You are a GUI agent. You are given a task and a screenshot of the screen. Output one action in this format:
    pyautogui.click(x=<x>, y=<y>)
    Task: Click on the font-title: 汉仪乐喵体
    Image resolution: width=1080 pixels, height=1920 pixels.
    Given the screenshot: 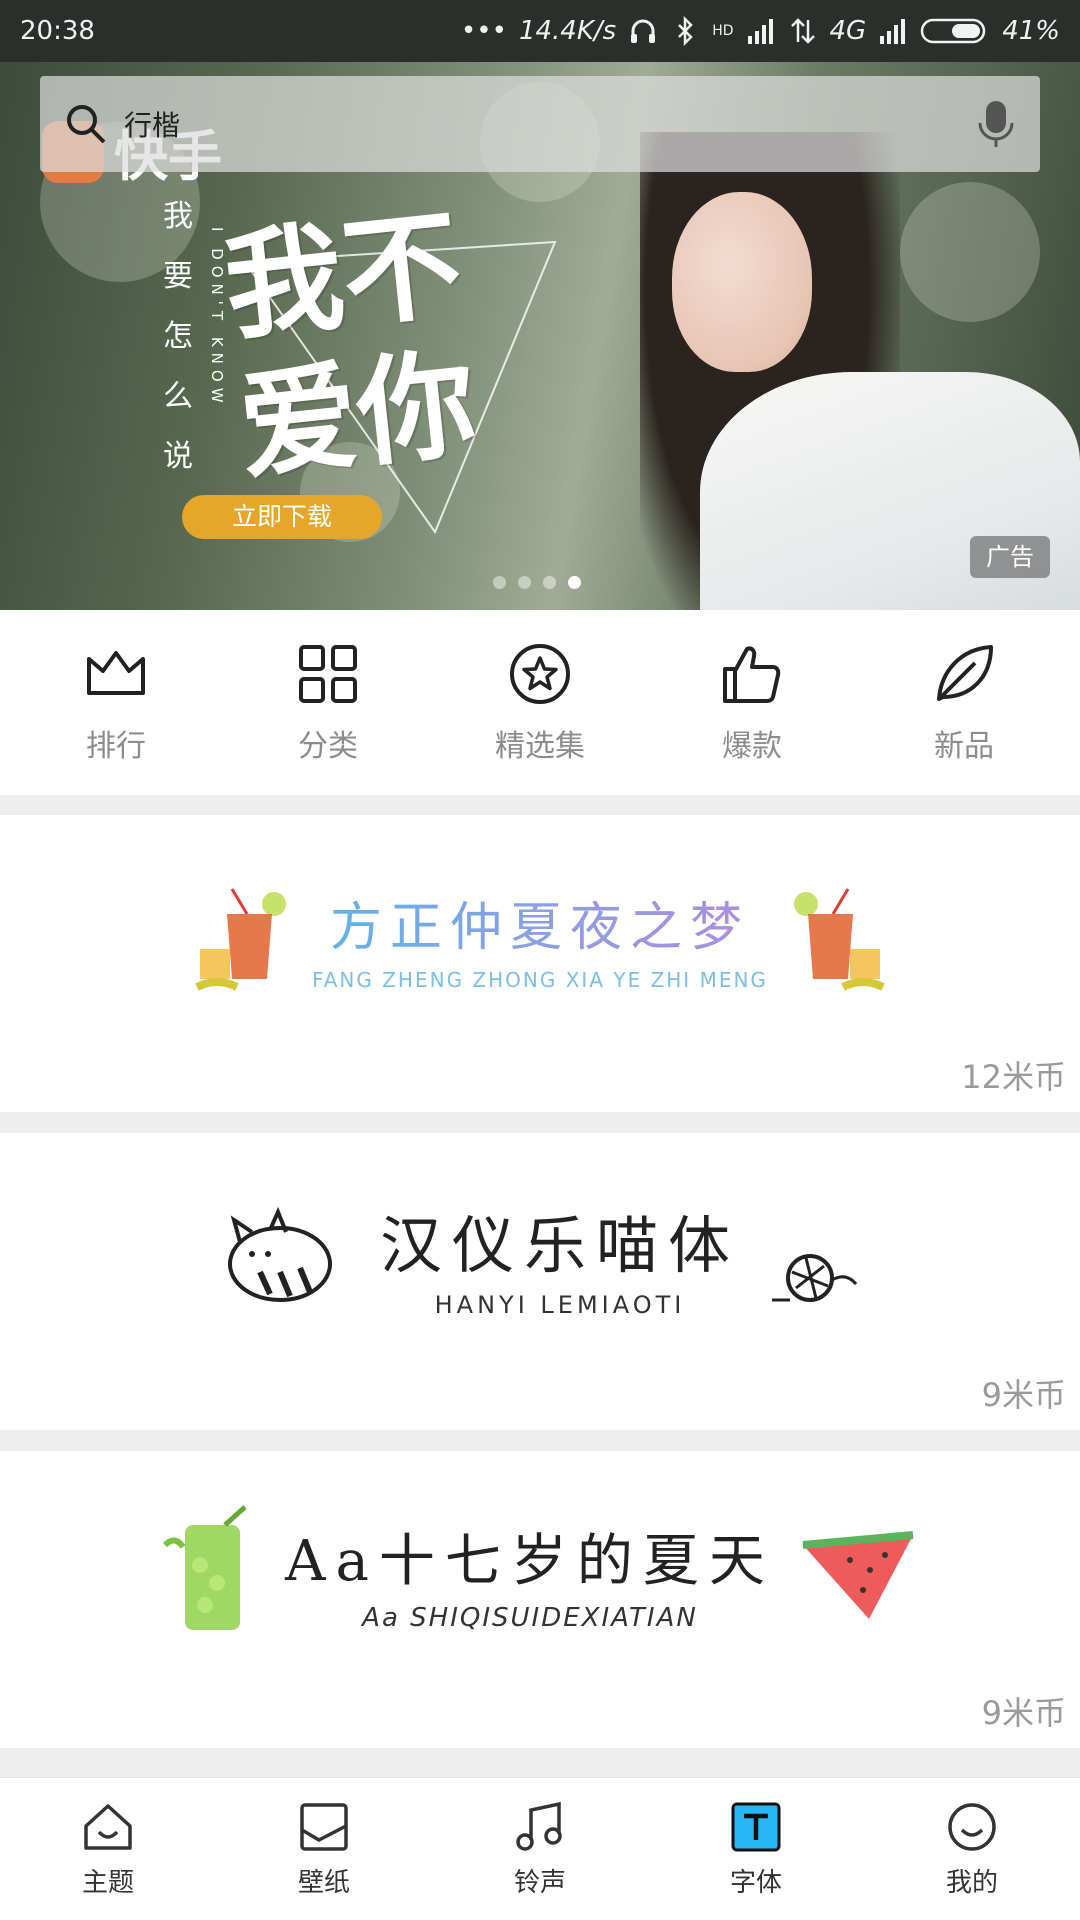 What is the action you would take?
    pyautogui.click(x=559, y=1245)
    